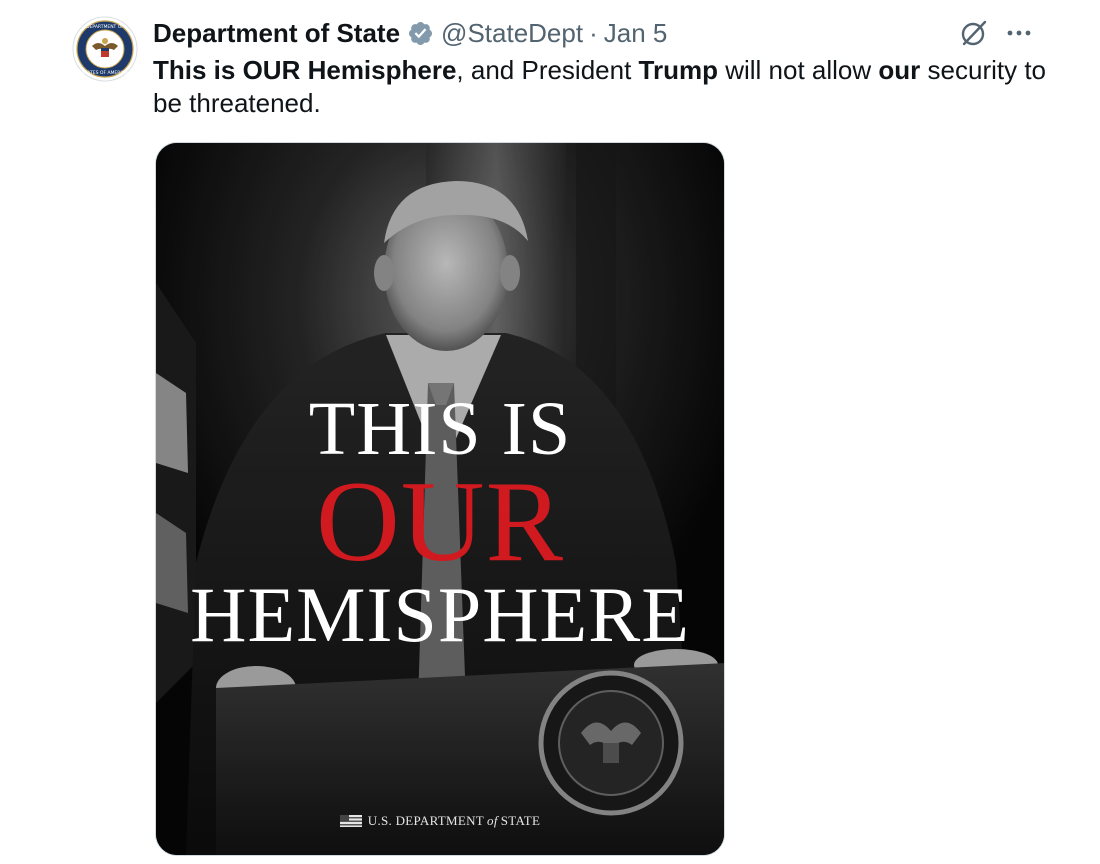  What do you see at coordinates (520, 820) in the screenshot?
I see `footer-text-suffix: STATE` at bounding box center [520, 820].